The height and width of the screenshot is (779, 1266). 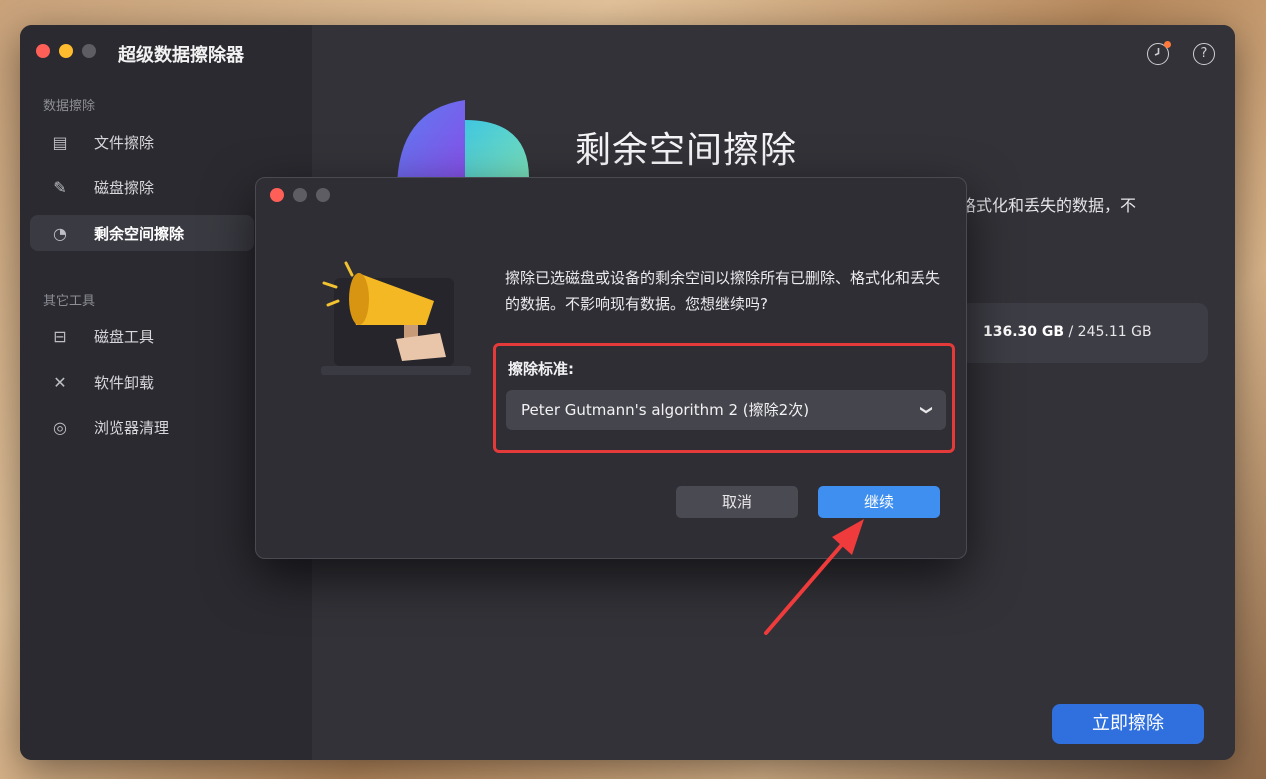 I want to click on erase-standard-value: Peter Gutmann's algorithm 2 (擦除2次), so click(x=665, y=410).